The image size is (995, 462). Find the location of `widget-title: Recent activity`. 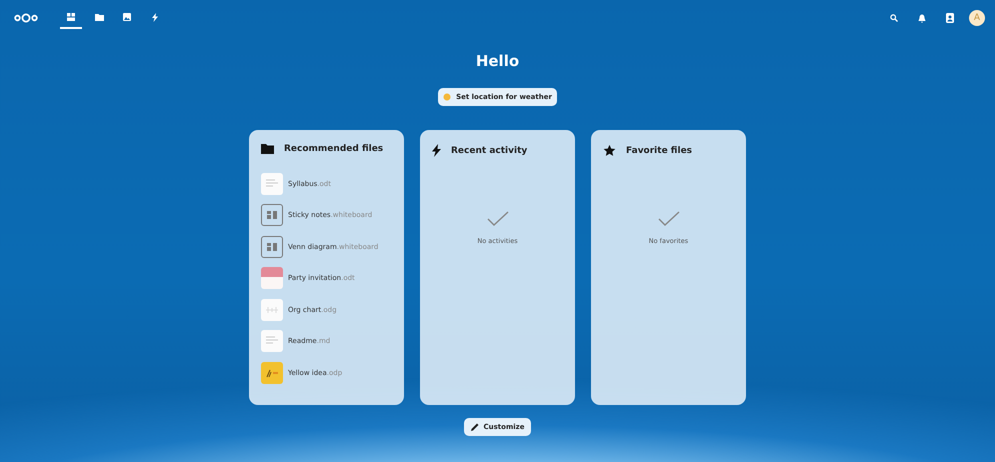

widget-title: Recent activity is located at coordinates (489, 151).